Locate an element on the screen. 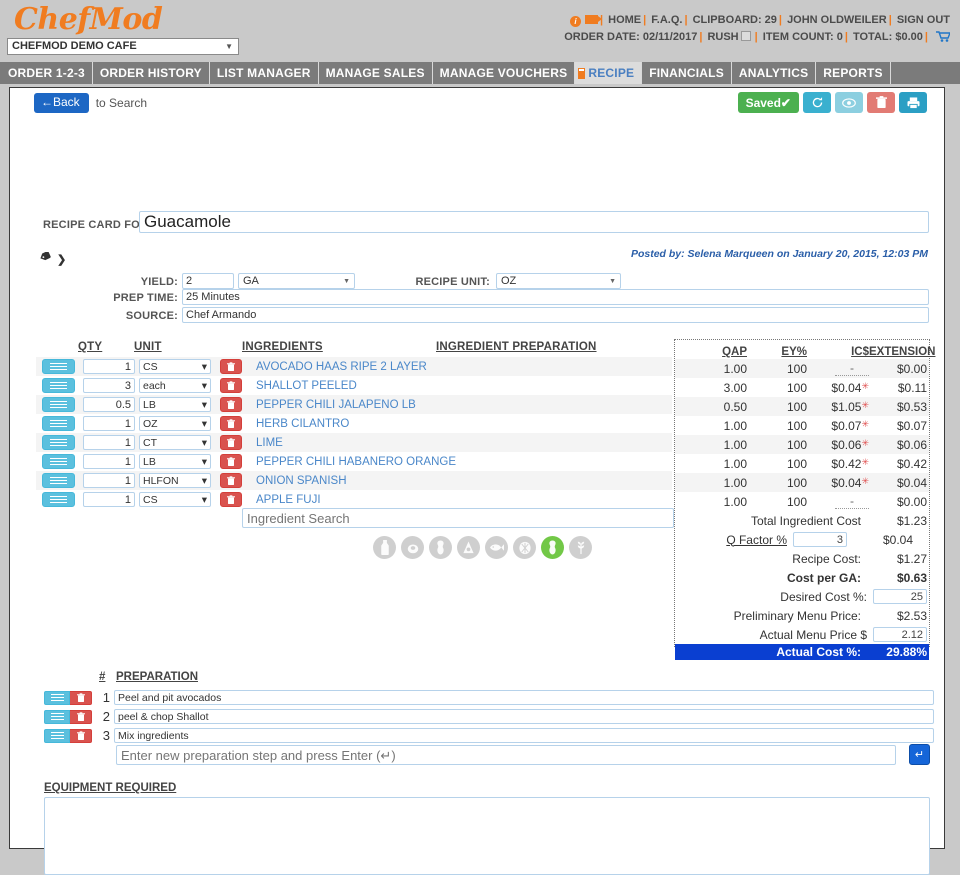 This screenshot has width=960, height=875. ingredient-name: LIME is located at coordinates (269, 443).